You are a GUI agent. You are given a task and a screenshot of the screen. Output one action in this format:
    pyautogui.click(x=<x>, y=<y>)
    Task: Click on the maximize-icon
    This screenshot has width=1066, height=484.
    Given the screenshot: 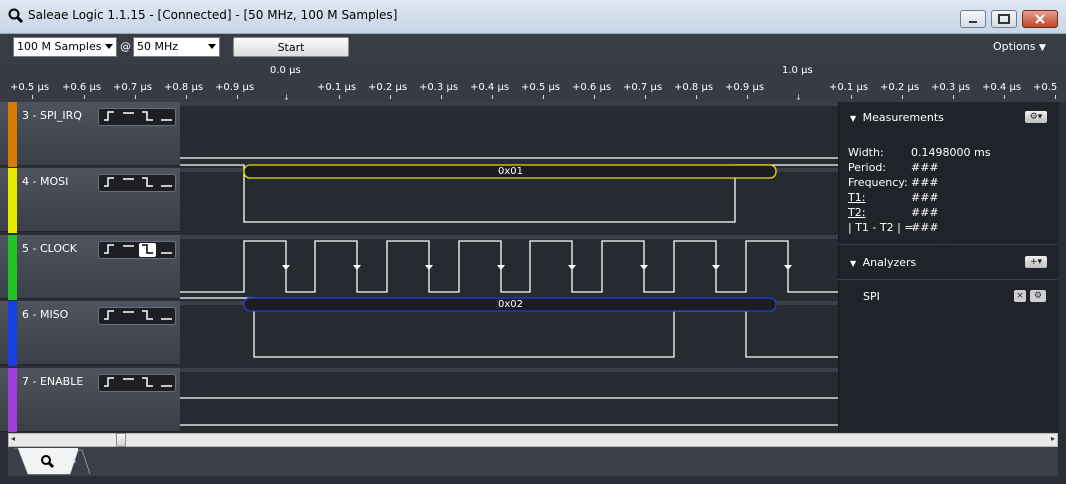 What is the action you would take?
    pyautogui.click(x=1004, y=19)
    